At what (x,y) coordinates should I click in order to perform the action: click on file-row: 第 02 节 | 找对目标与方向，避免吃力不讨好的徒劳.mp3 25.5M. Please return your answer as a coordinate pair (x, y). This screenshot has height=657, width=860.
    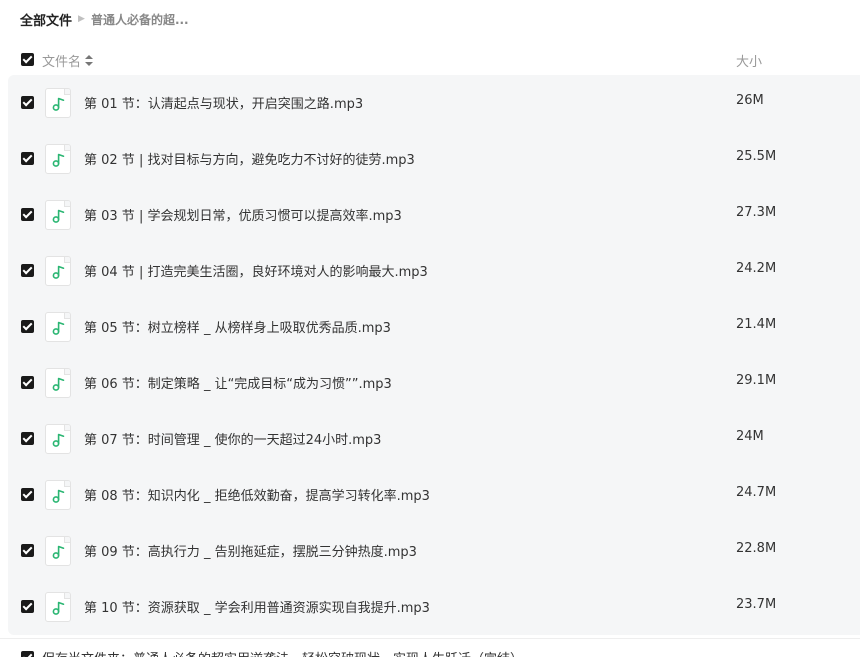
    Looking at the image, I should click on (434, 159).